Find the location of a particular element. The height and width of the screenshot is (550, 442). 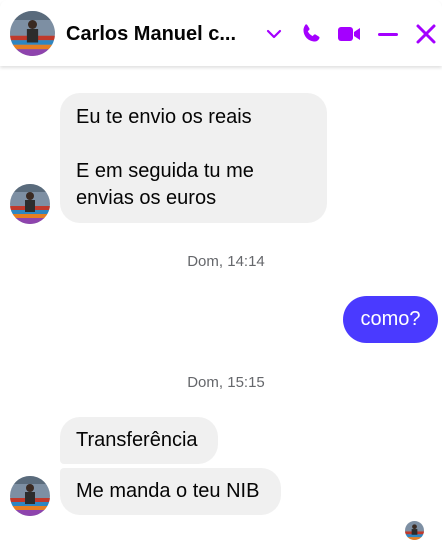

message-text: Me manda o teu NIB is located at coordinates (168, 491).